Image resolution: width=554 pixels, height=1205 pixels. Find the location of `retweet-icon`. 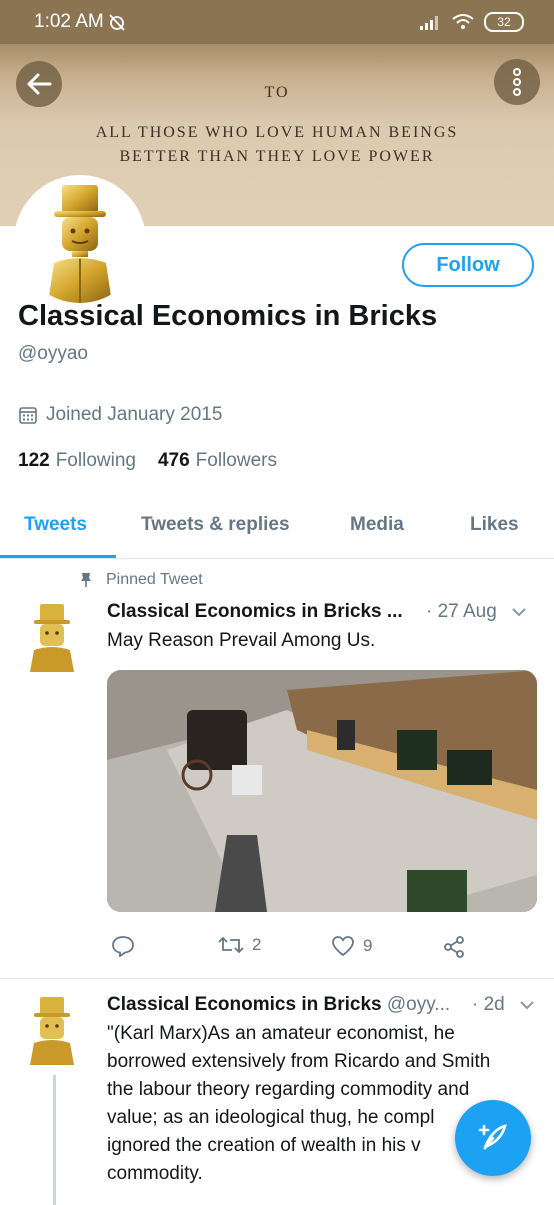

retweet-icon is located at coordinates (231, 945).